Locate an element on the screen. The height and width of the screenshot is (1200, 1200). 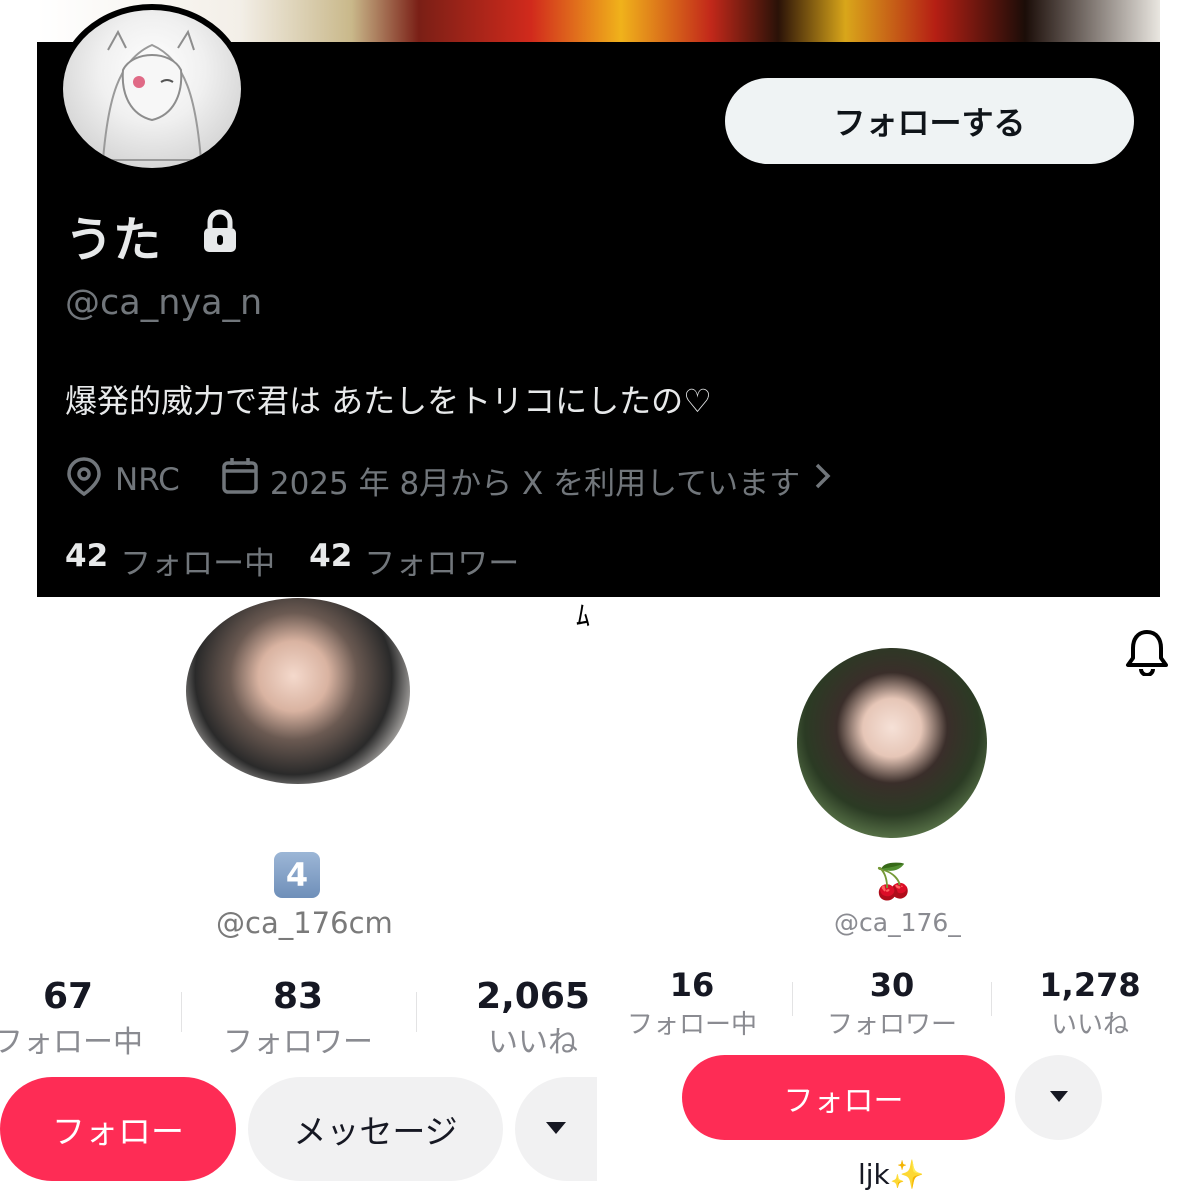
bell-icon is located at coordinates (1147, 654).